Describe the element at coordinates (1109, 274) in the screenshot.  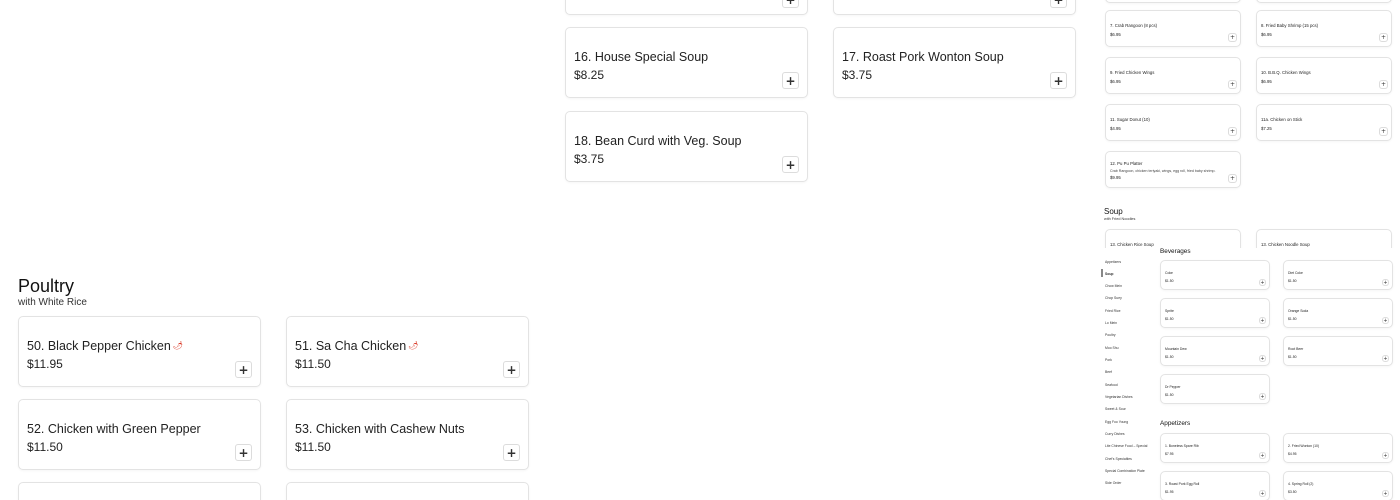
I see `nav-item: Soup` at that location.